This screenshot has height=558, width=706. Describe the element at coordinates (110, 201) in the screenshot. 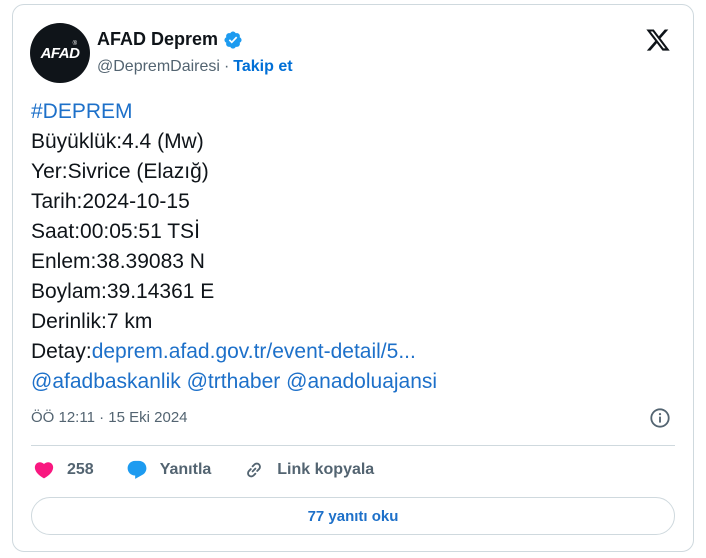

I see `date-line: Tarih:2024-10-15` at that location.